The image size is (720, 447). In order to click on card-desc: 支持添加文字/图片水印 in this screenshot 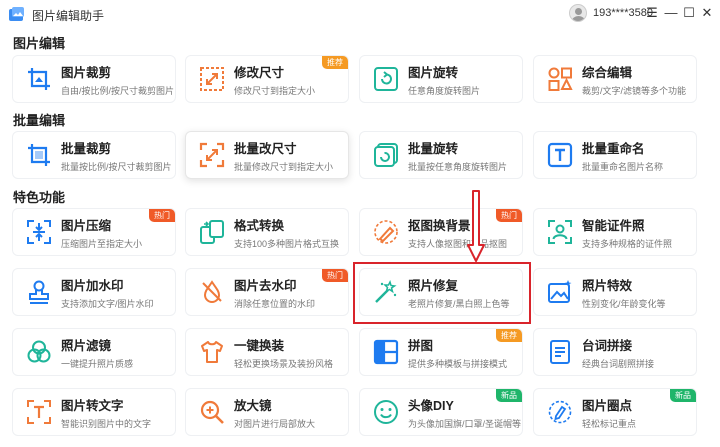, I will do `click(107, 304)`.